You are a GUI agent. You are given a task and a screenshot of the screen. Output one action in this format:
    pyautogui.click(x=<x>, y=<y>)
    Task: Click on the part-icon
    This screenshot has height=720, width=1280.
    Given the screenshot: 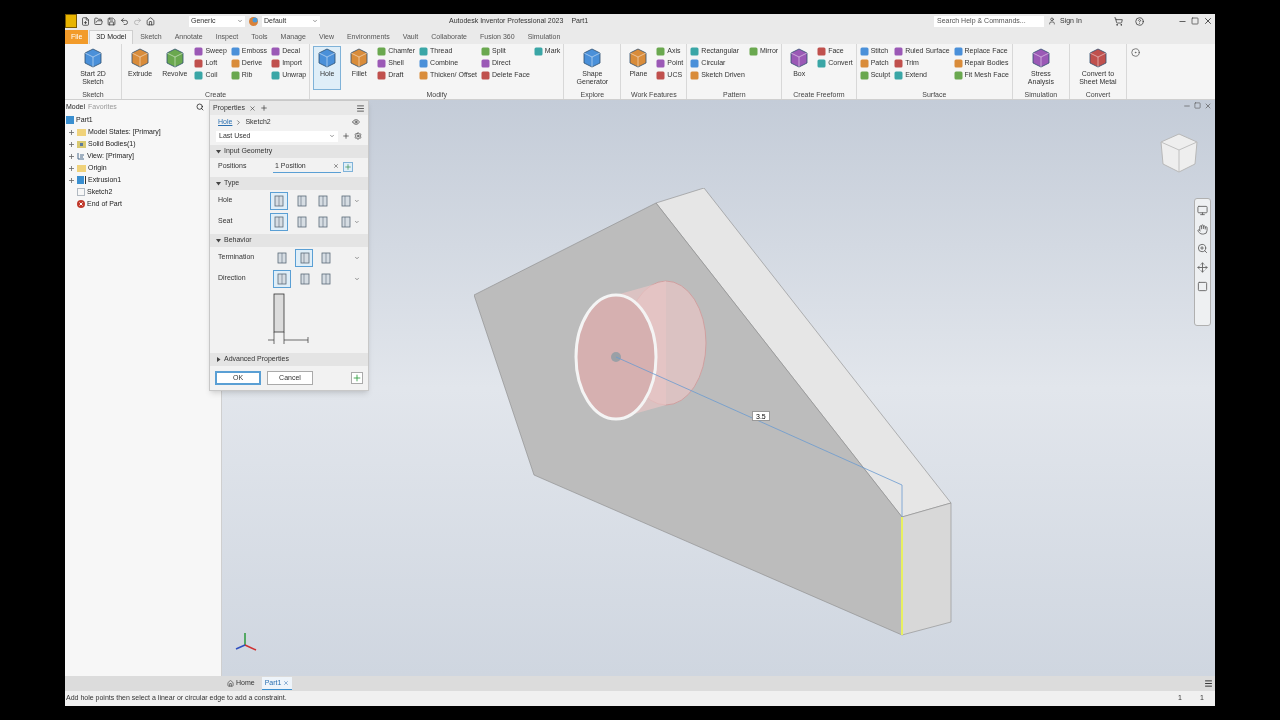 What is the action you would take?
    pyautogui.click(x=70, y=120)
    